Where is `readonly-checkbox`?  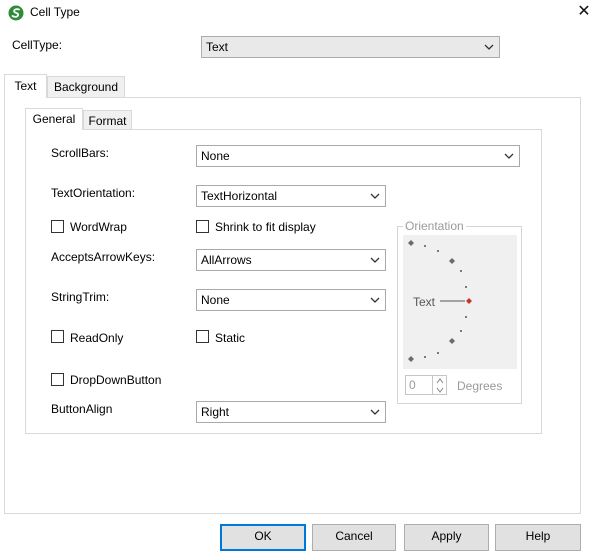 readonly-checkbox is located at coordinates (57, 336).